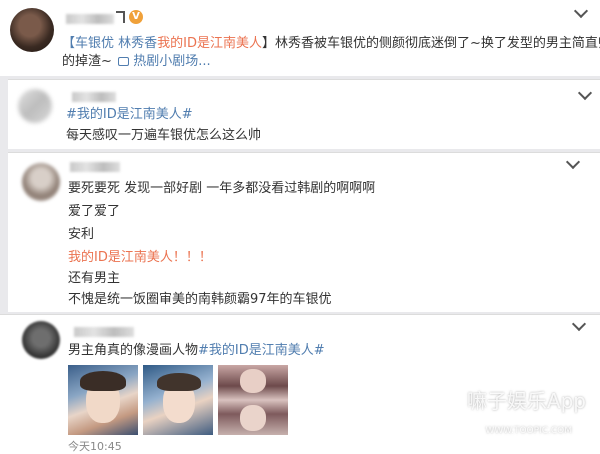 This screenshot has width=600, height=454. What do you see at coordinates (120, 17) in the screenshot?
I see `poster-level-icon` at bounding box center [120, 17].